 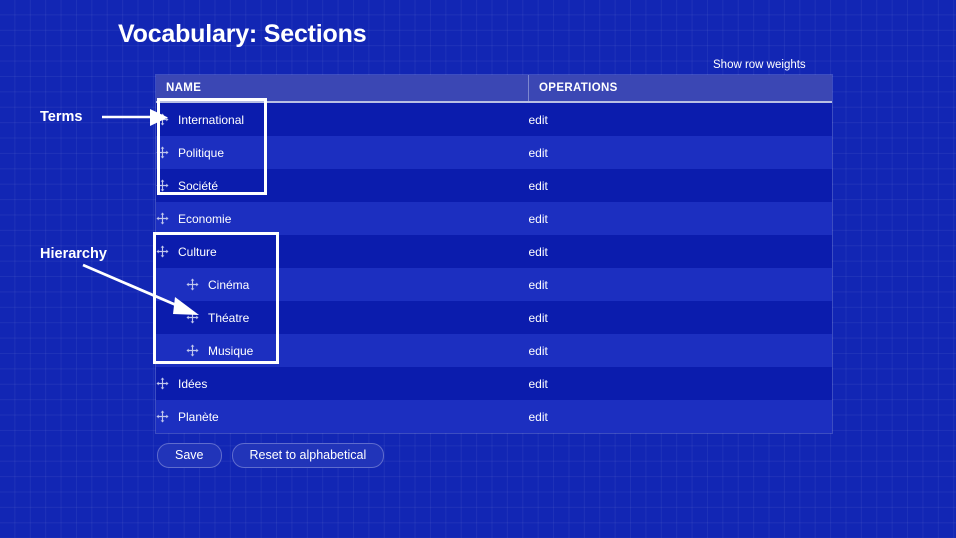 I want to click on table-row: Planète edit, so click(x=494, y=416).